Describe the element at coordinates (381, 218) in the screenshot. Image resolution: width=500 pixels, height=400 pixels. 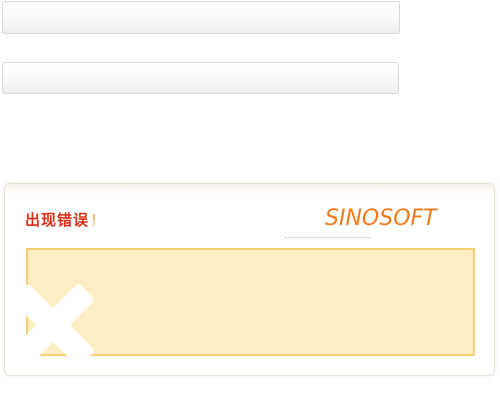
I see `sinosoft-logo: SINOSOFT` at that location.